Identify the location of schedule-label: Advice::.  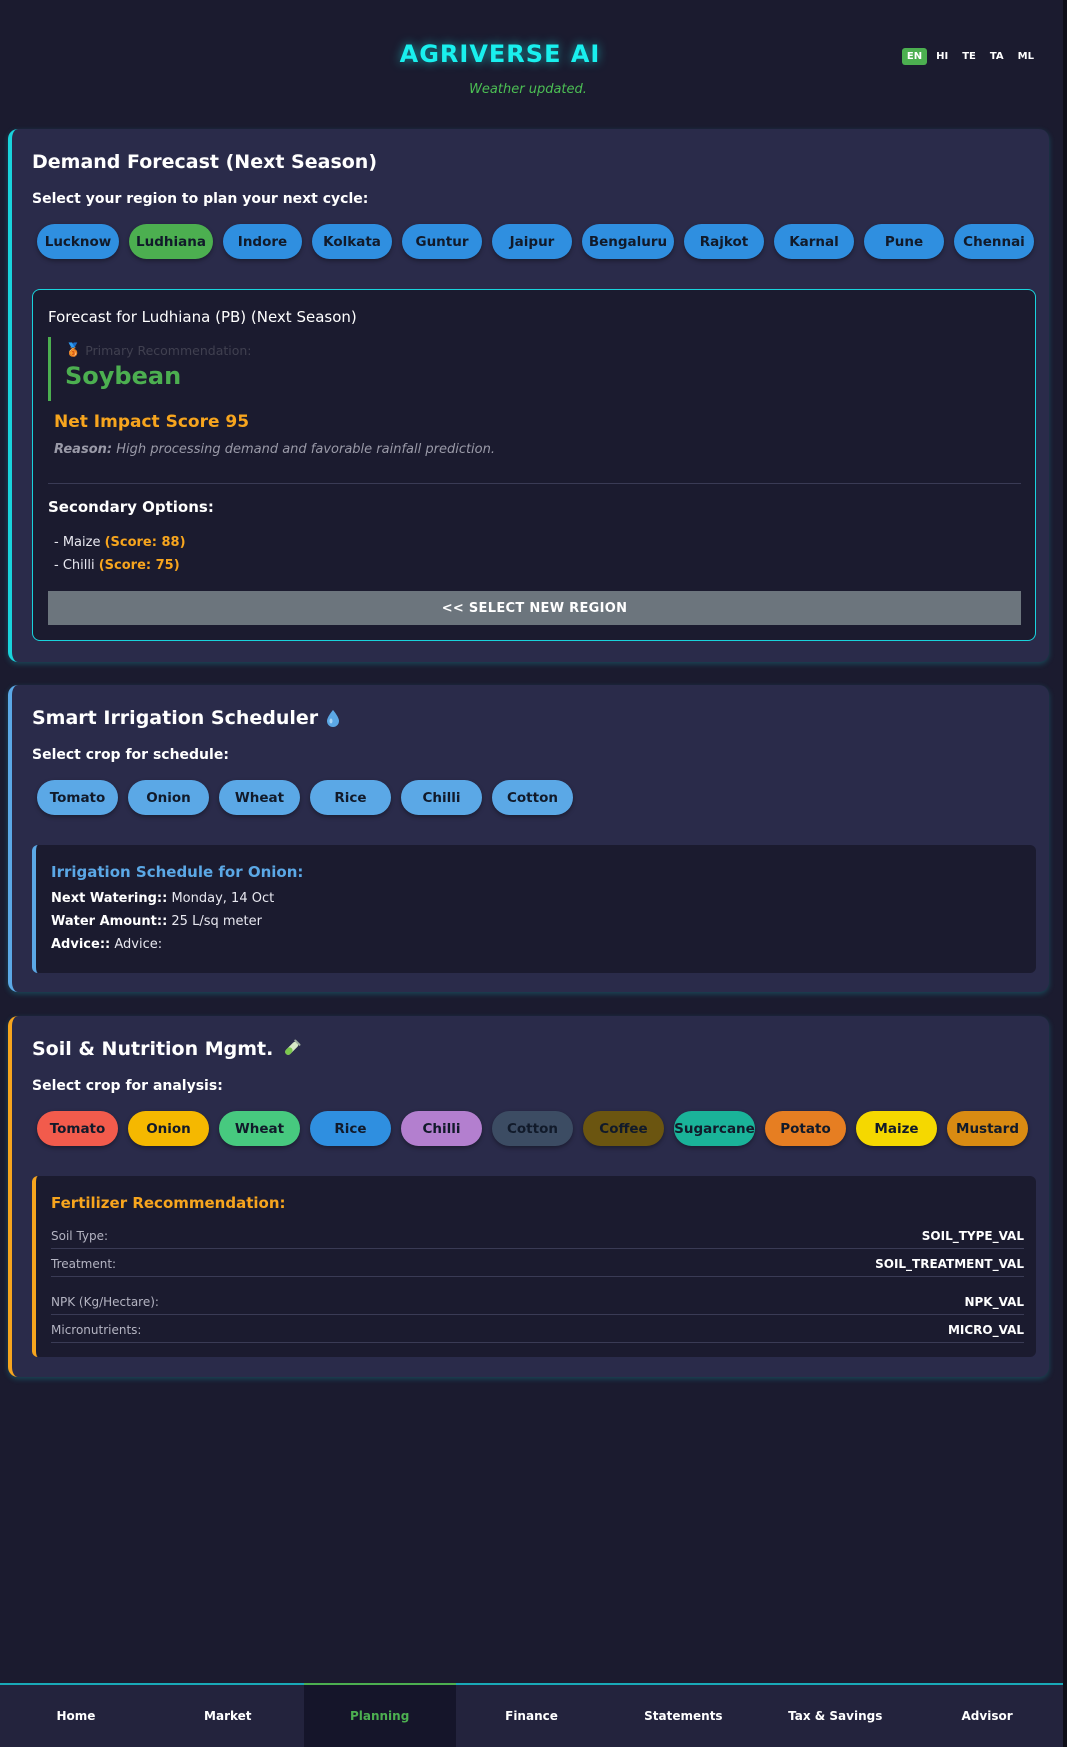
(81, 944).